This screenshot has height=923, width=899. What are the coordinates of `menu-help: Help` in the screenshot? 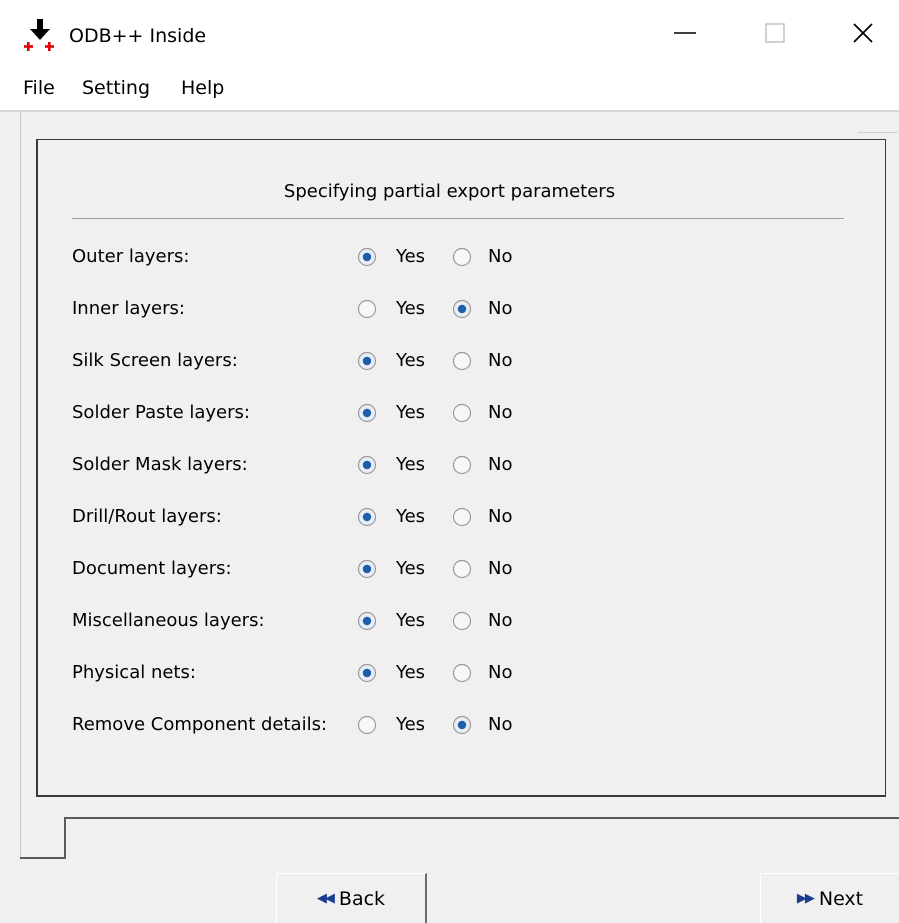 It's located at (202, 88).